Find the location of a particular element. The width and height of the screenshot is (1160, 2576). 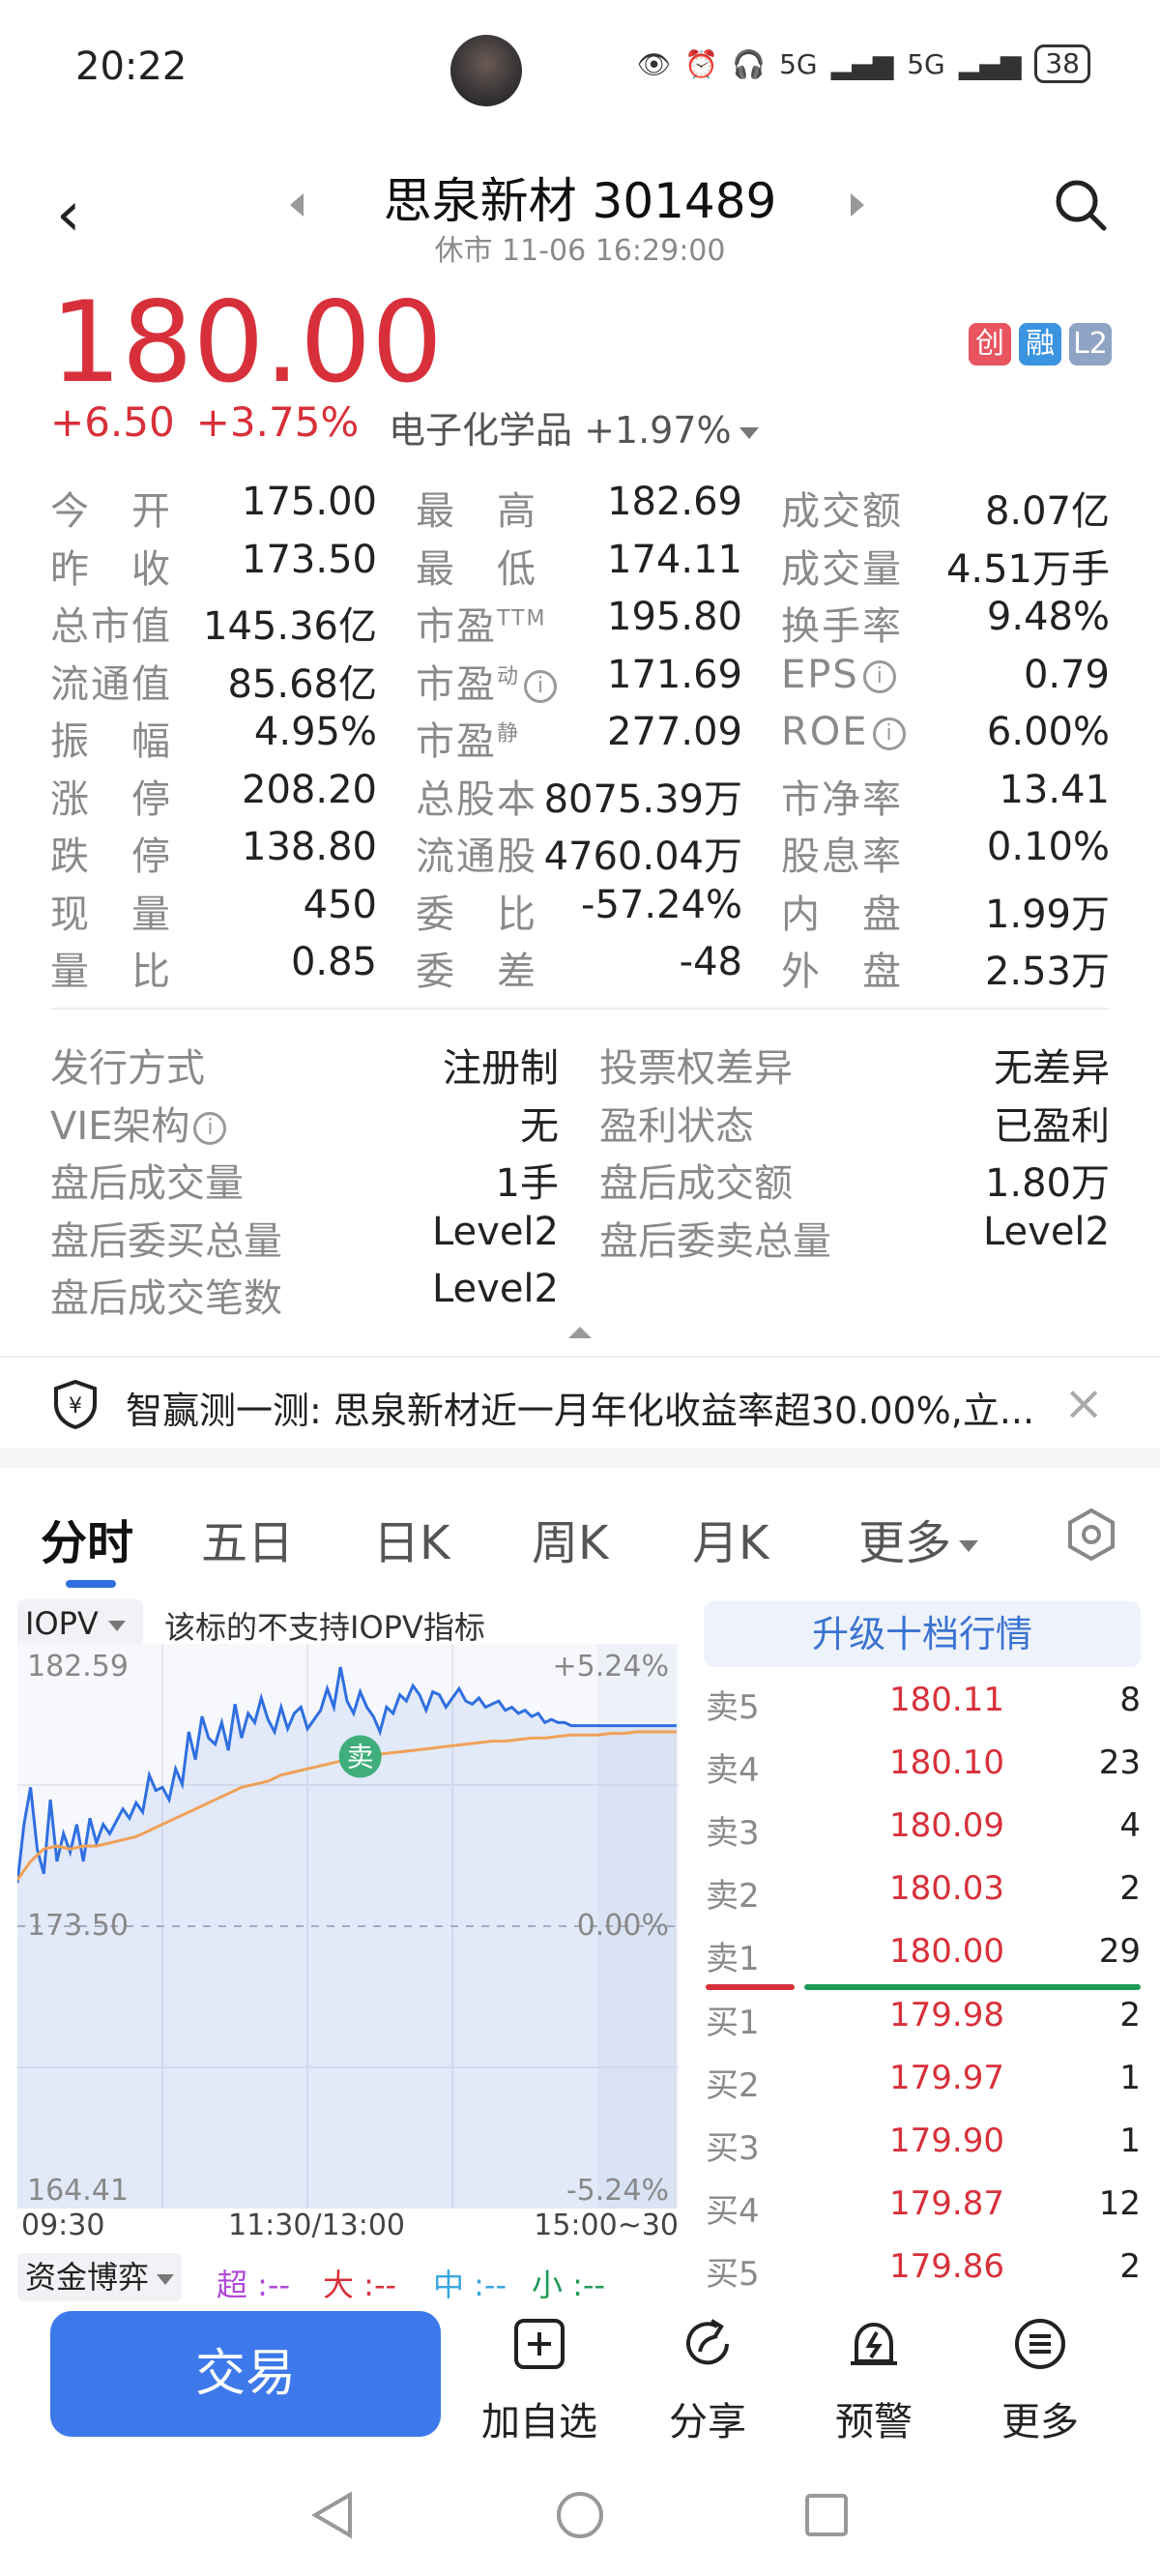

collapse-icon is located at coordinates (580, 1332).